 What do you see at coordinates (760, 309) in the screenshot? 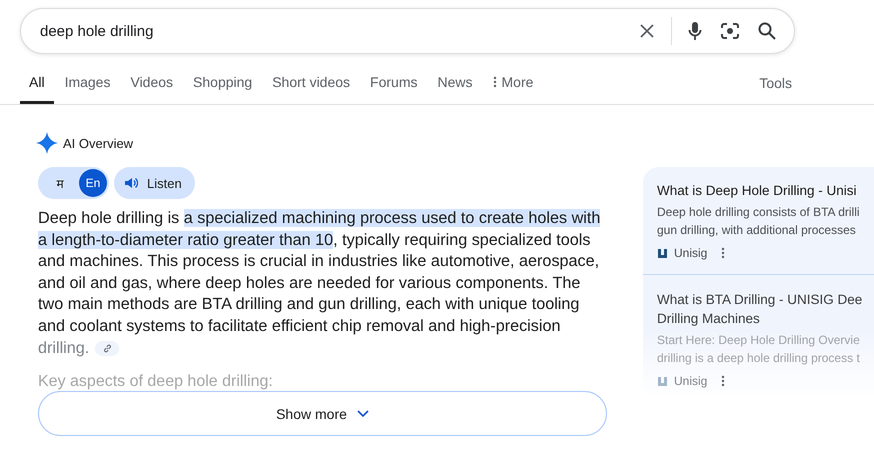
I see `source-title: What is BTA Drilling - UNISIG Dee Drilling Machines` at bounding box center [760, 309].